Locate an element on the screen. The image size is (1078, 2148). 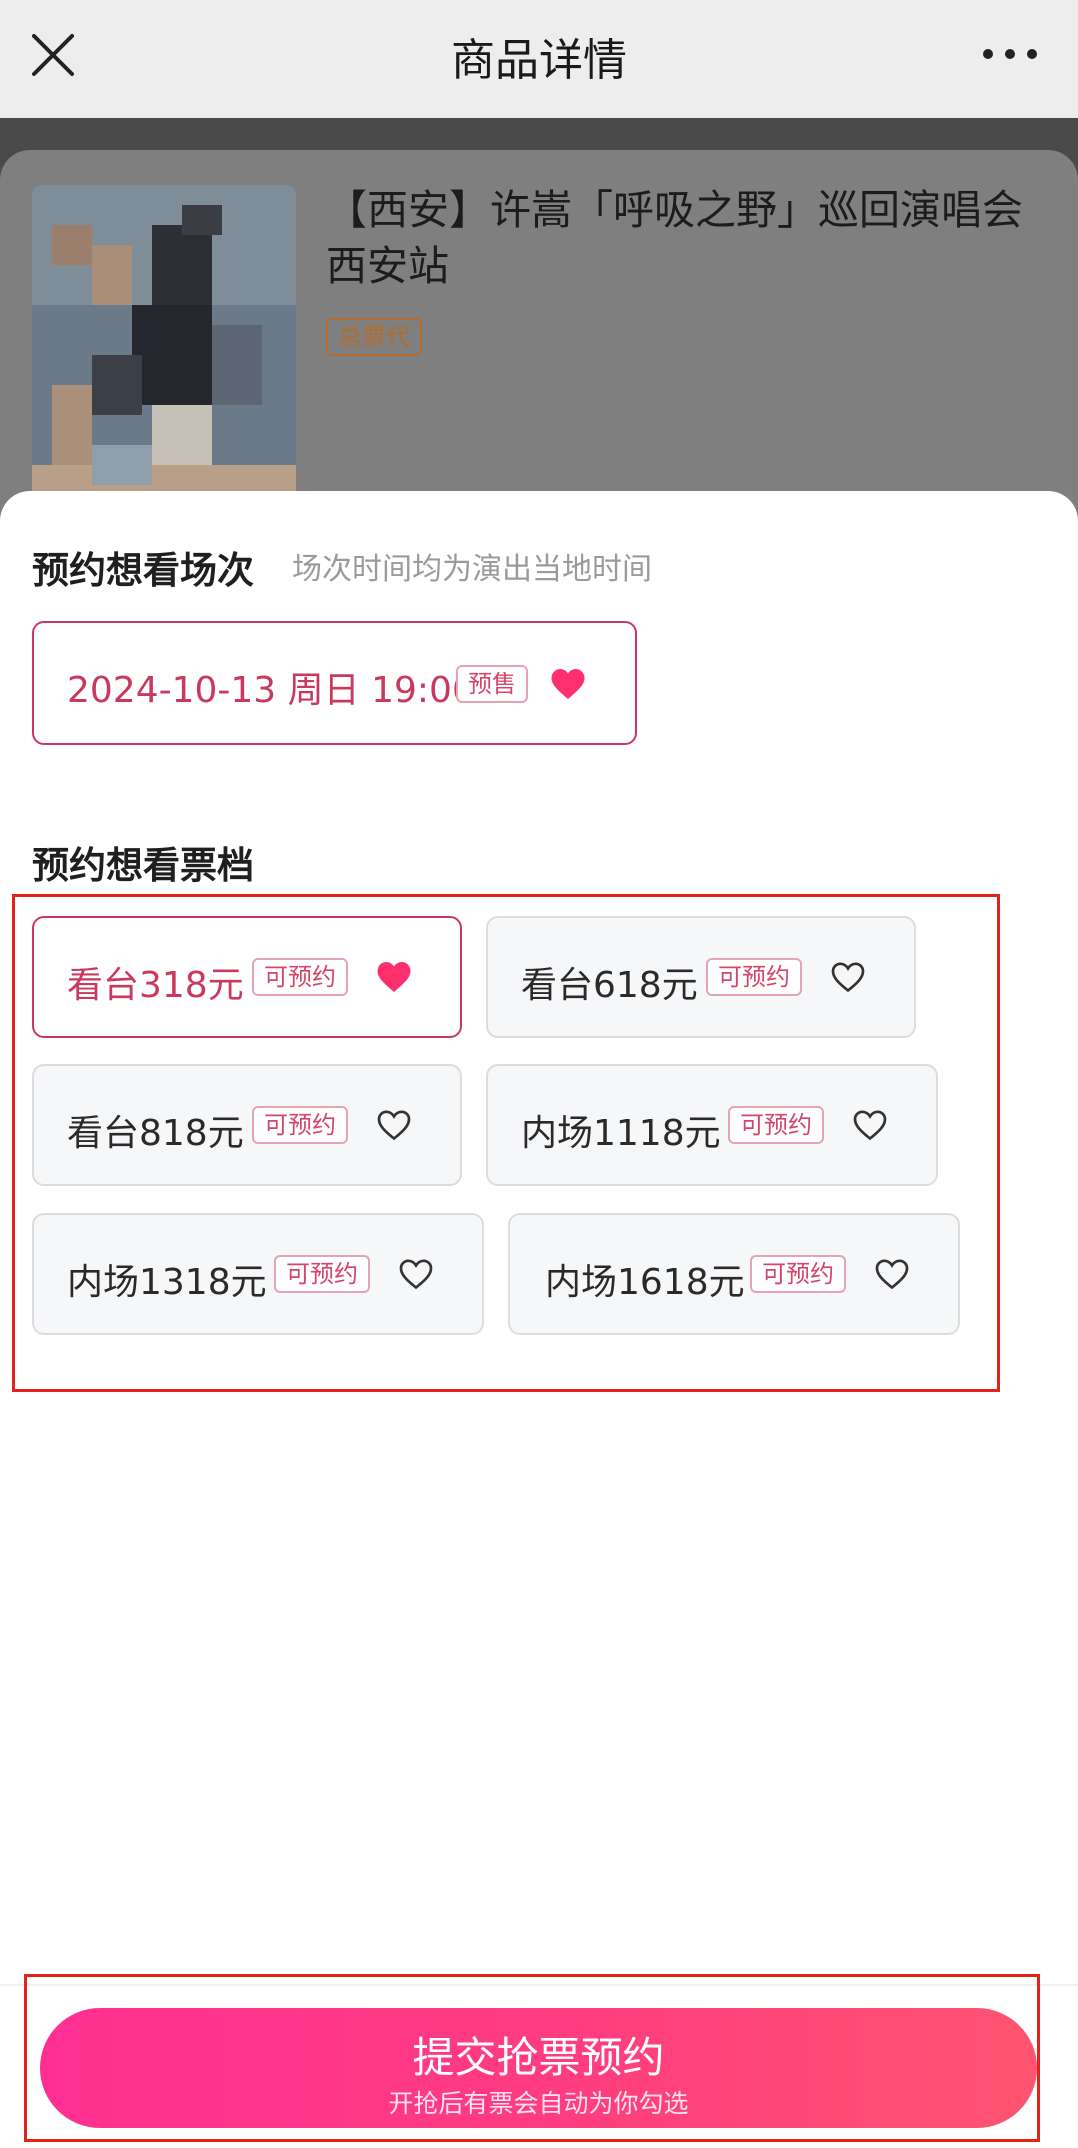
tier-label: 内场1618元 is located at coordinates (645, 1282).